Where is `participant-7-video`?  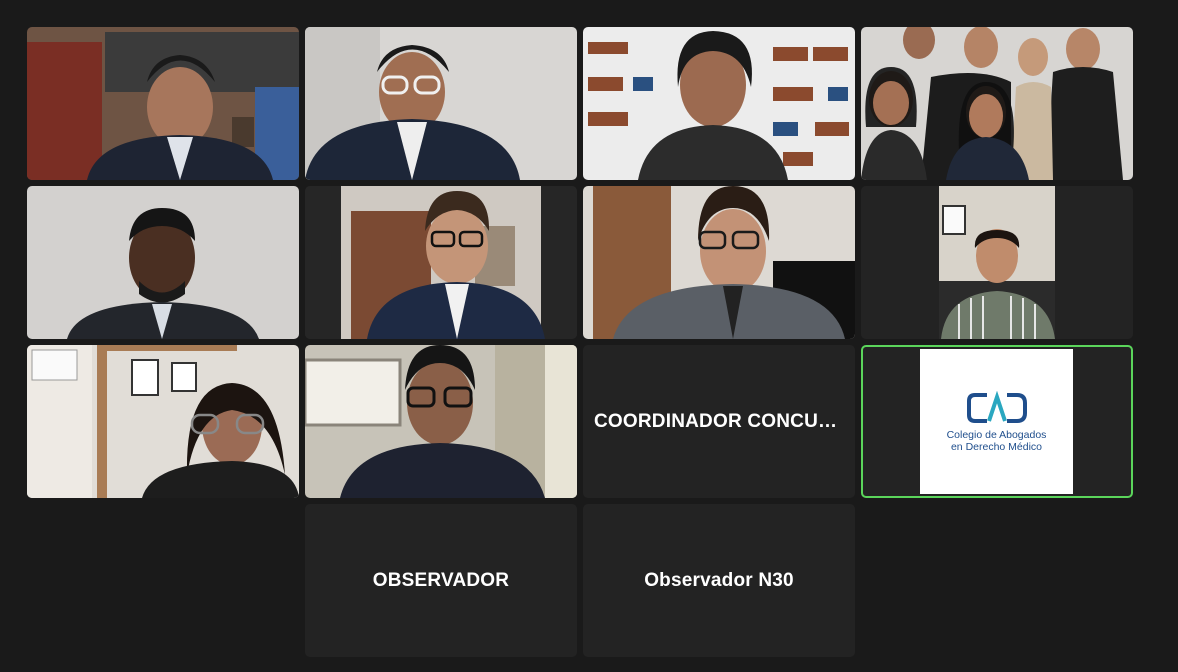 participant-7-video is located at coordinates (719, 262).